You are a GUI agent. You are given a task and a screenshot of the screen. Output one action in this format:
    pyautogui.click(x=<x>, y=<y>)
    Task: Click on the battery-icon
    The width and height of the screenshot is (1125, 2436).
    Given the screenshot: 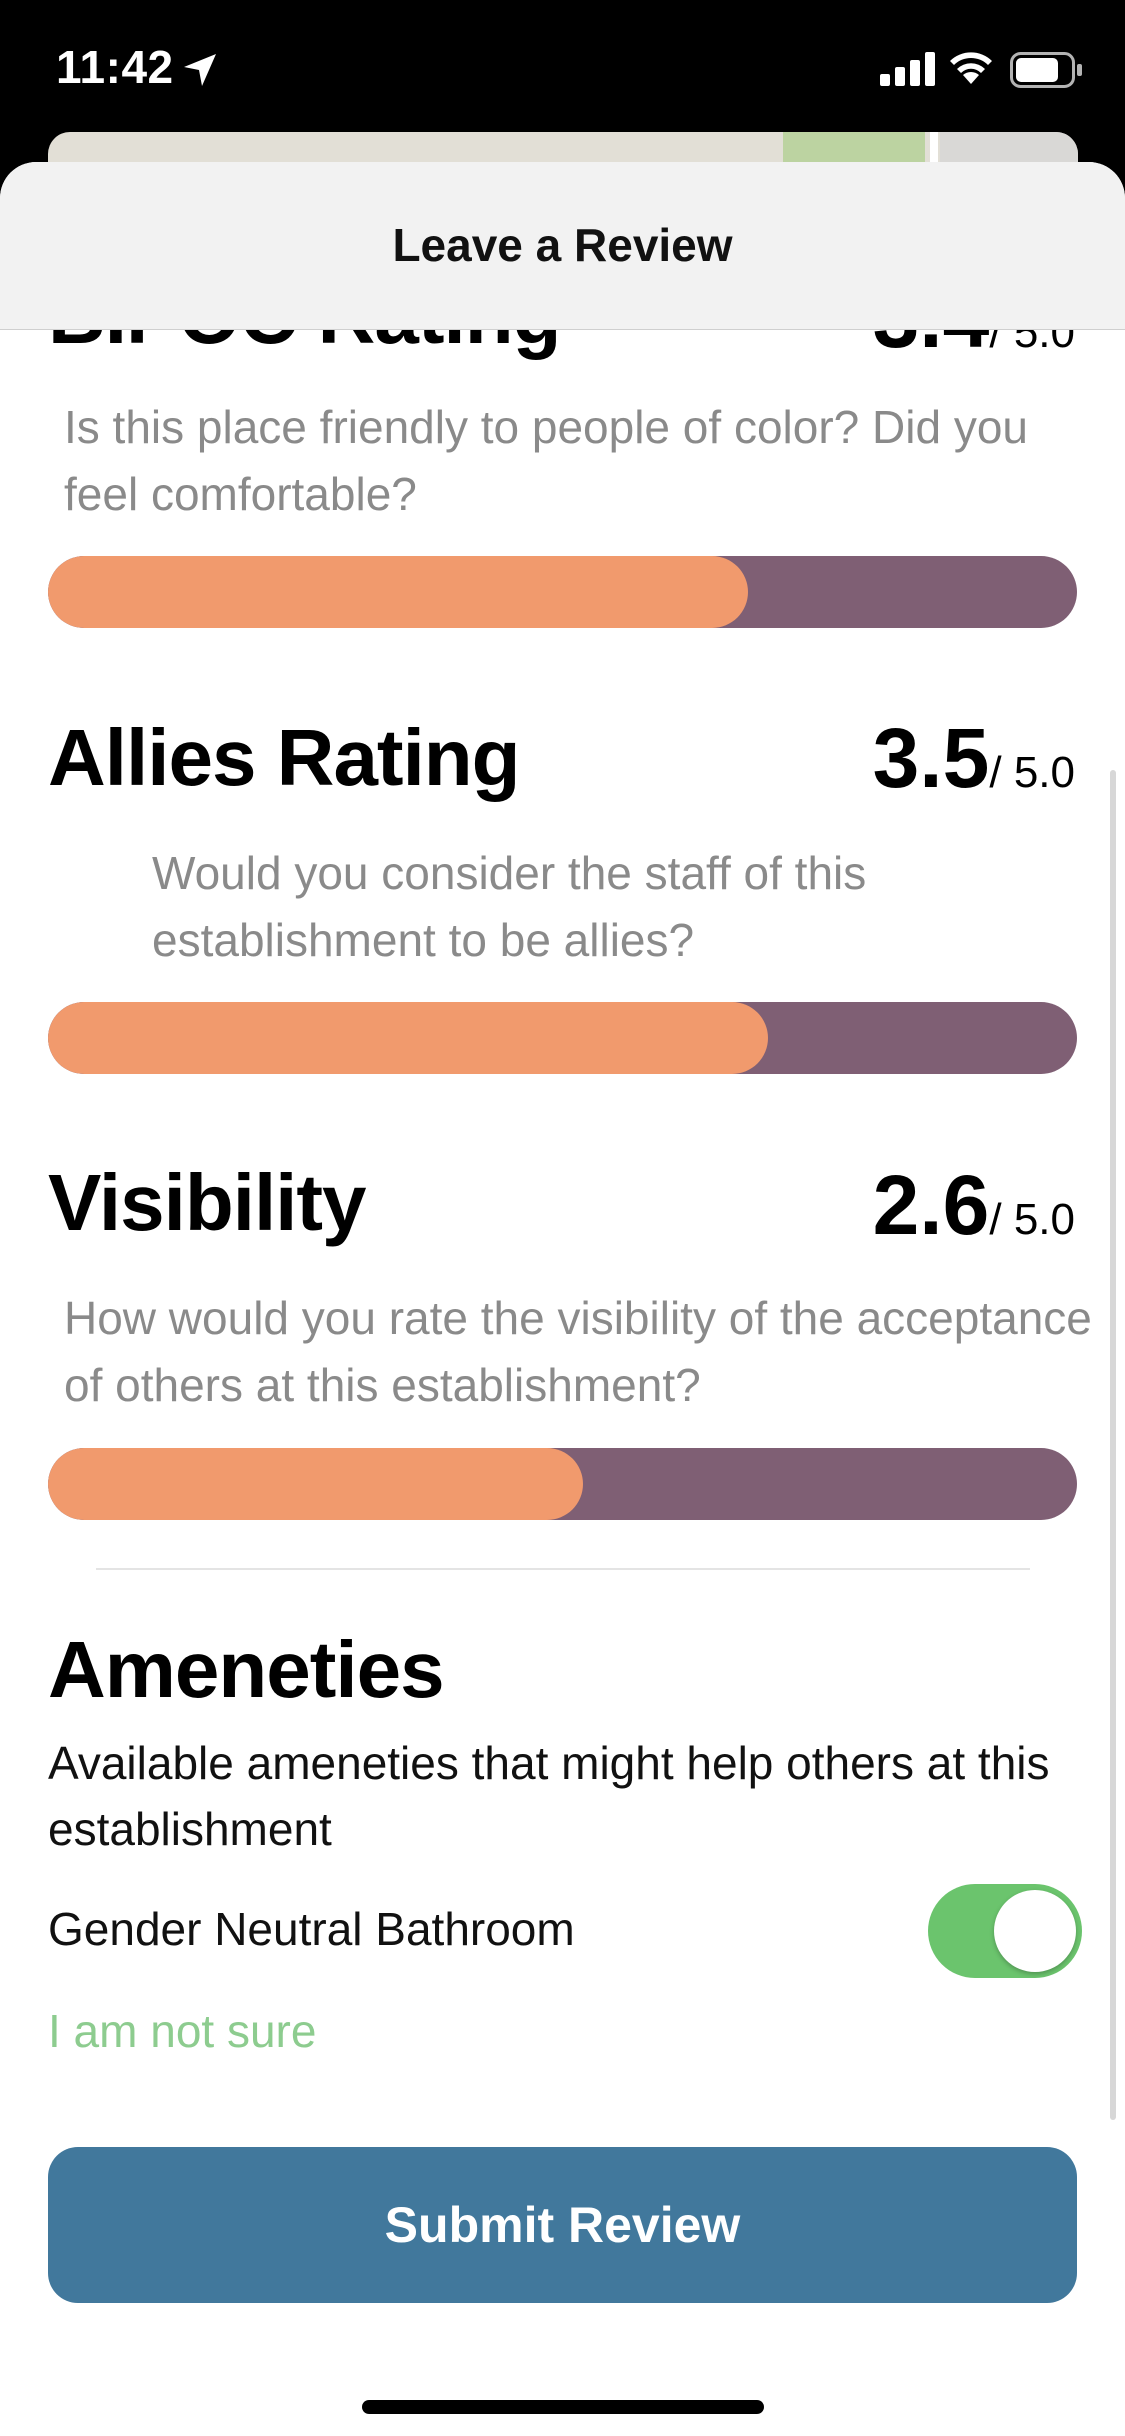 What is the action you would take?
    pyautogui.click(x=1047, y=72)
    